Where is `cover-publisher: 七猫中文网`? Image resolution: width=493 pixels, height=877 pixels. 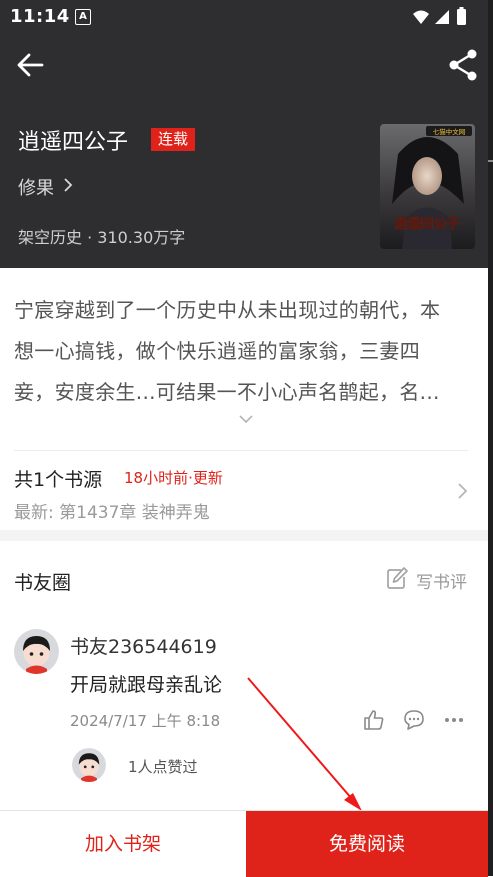
cover-publisher: 七猫中文网 is located at coordinates (449, 131).